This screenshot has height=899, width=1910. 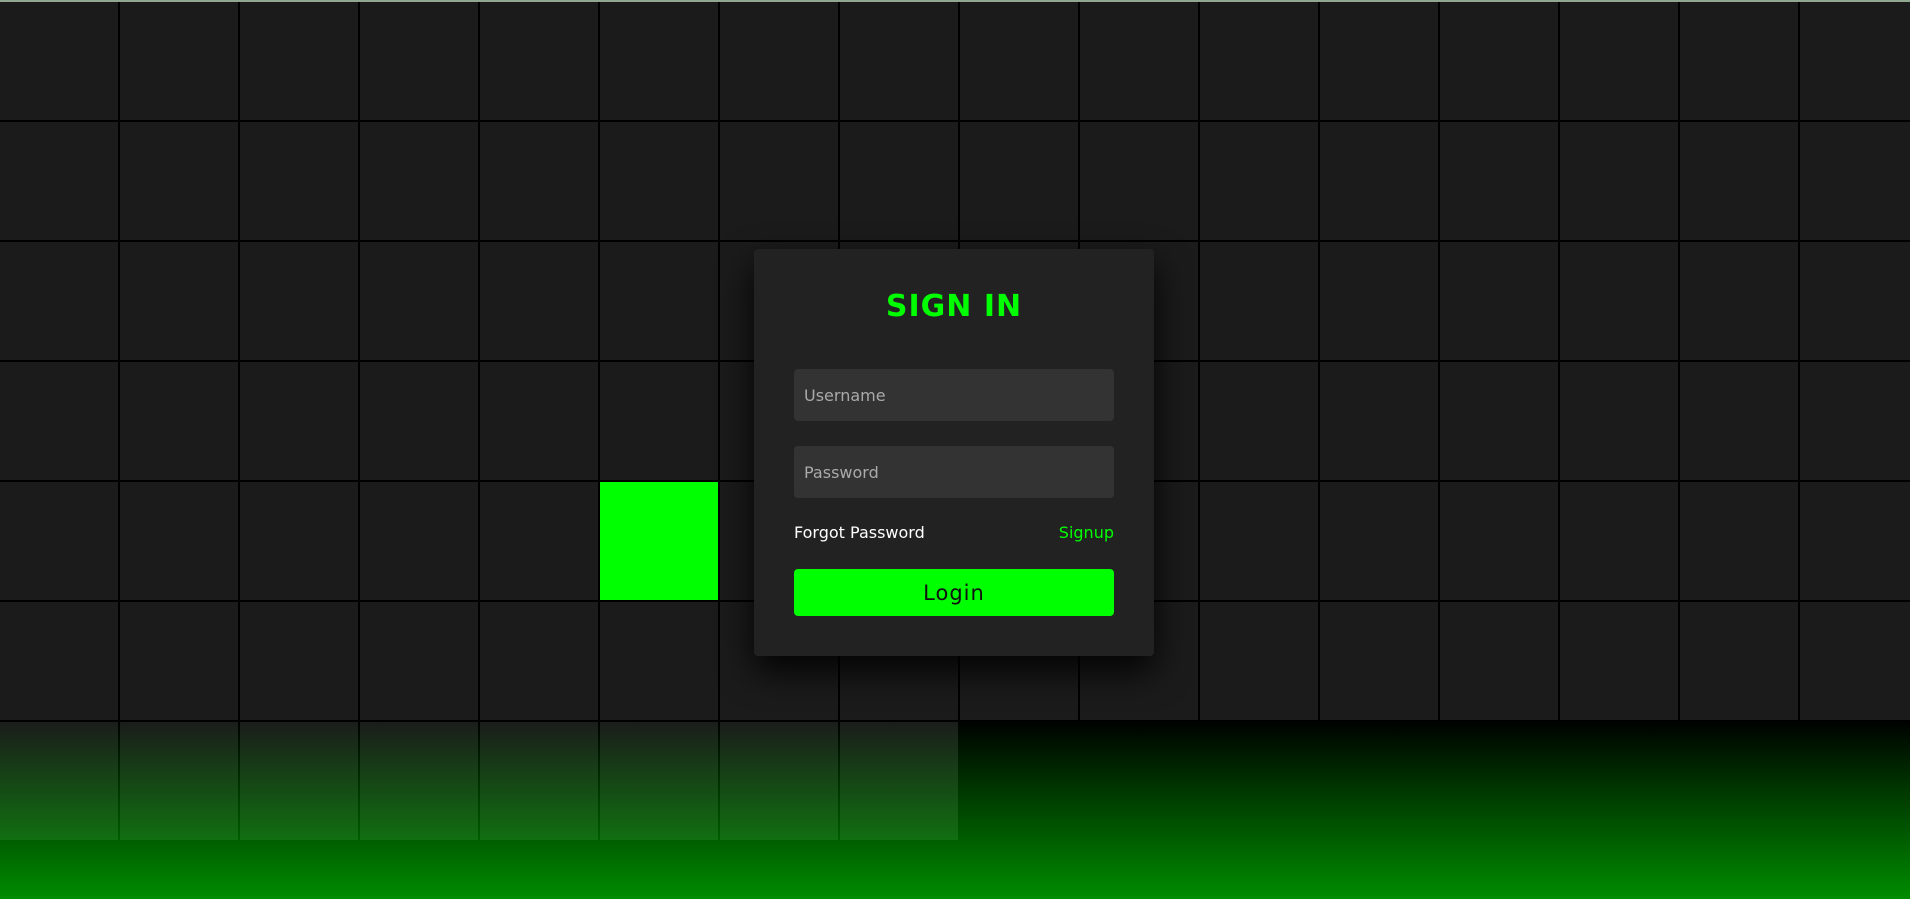 I want to click on top-border, so click(x=955, y=1).